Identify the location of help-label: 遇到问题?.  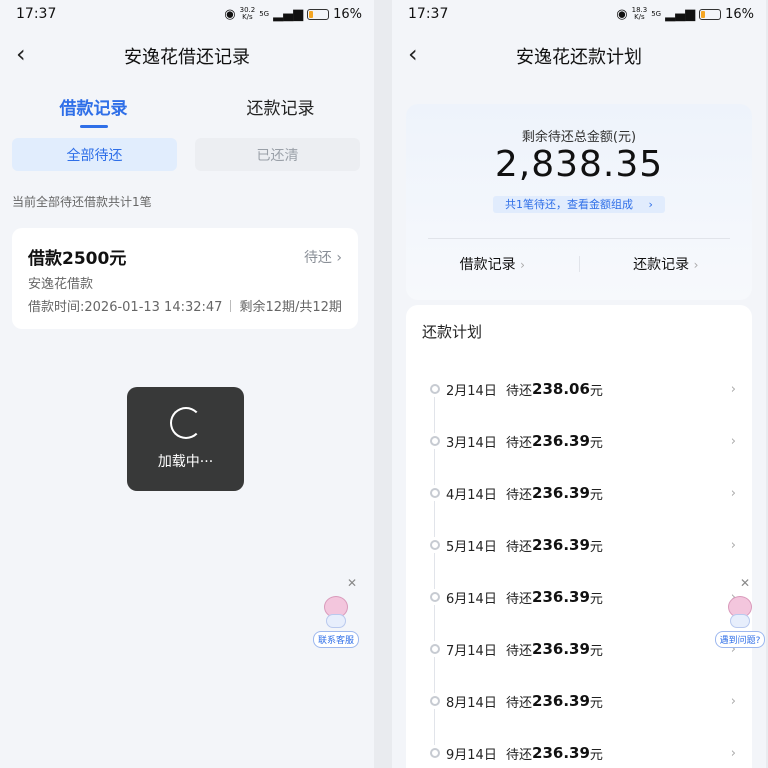
(740, 639).